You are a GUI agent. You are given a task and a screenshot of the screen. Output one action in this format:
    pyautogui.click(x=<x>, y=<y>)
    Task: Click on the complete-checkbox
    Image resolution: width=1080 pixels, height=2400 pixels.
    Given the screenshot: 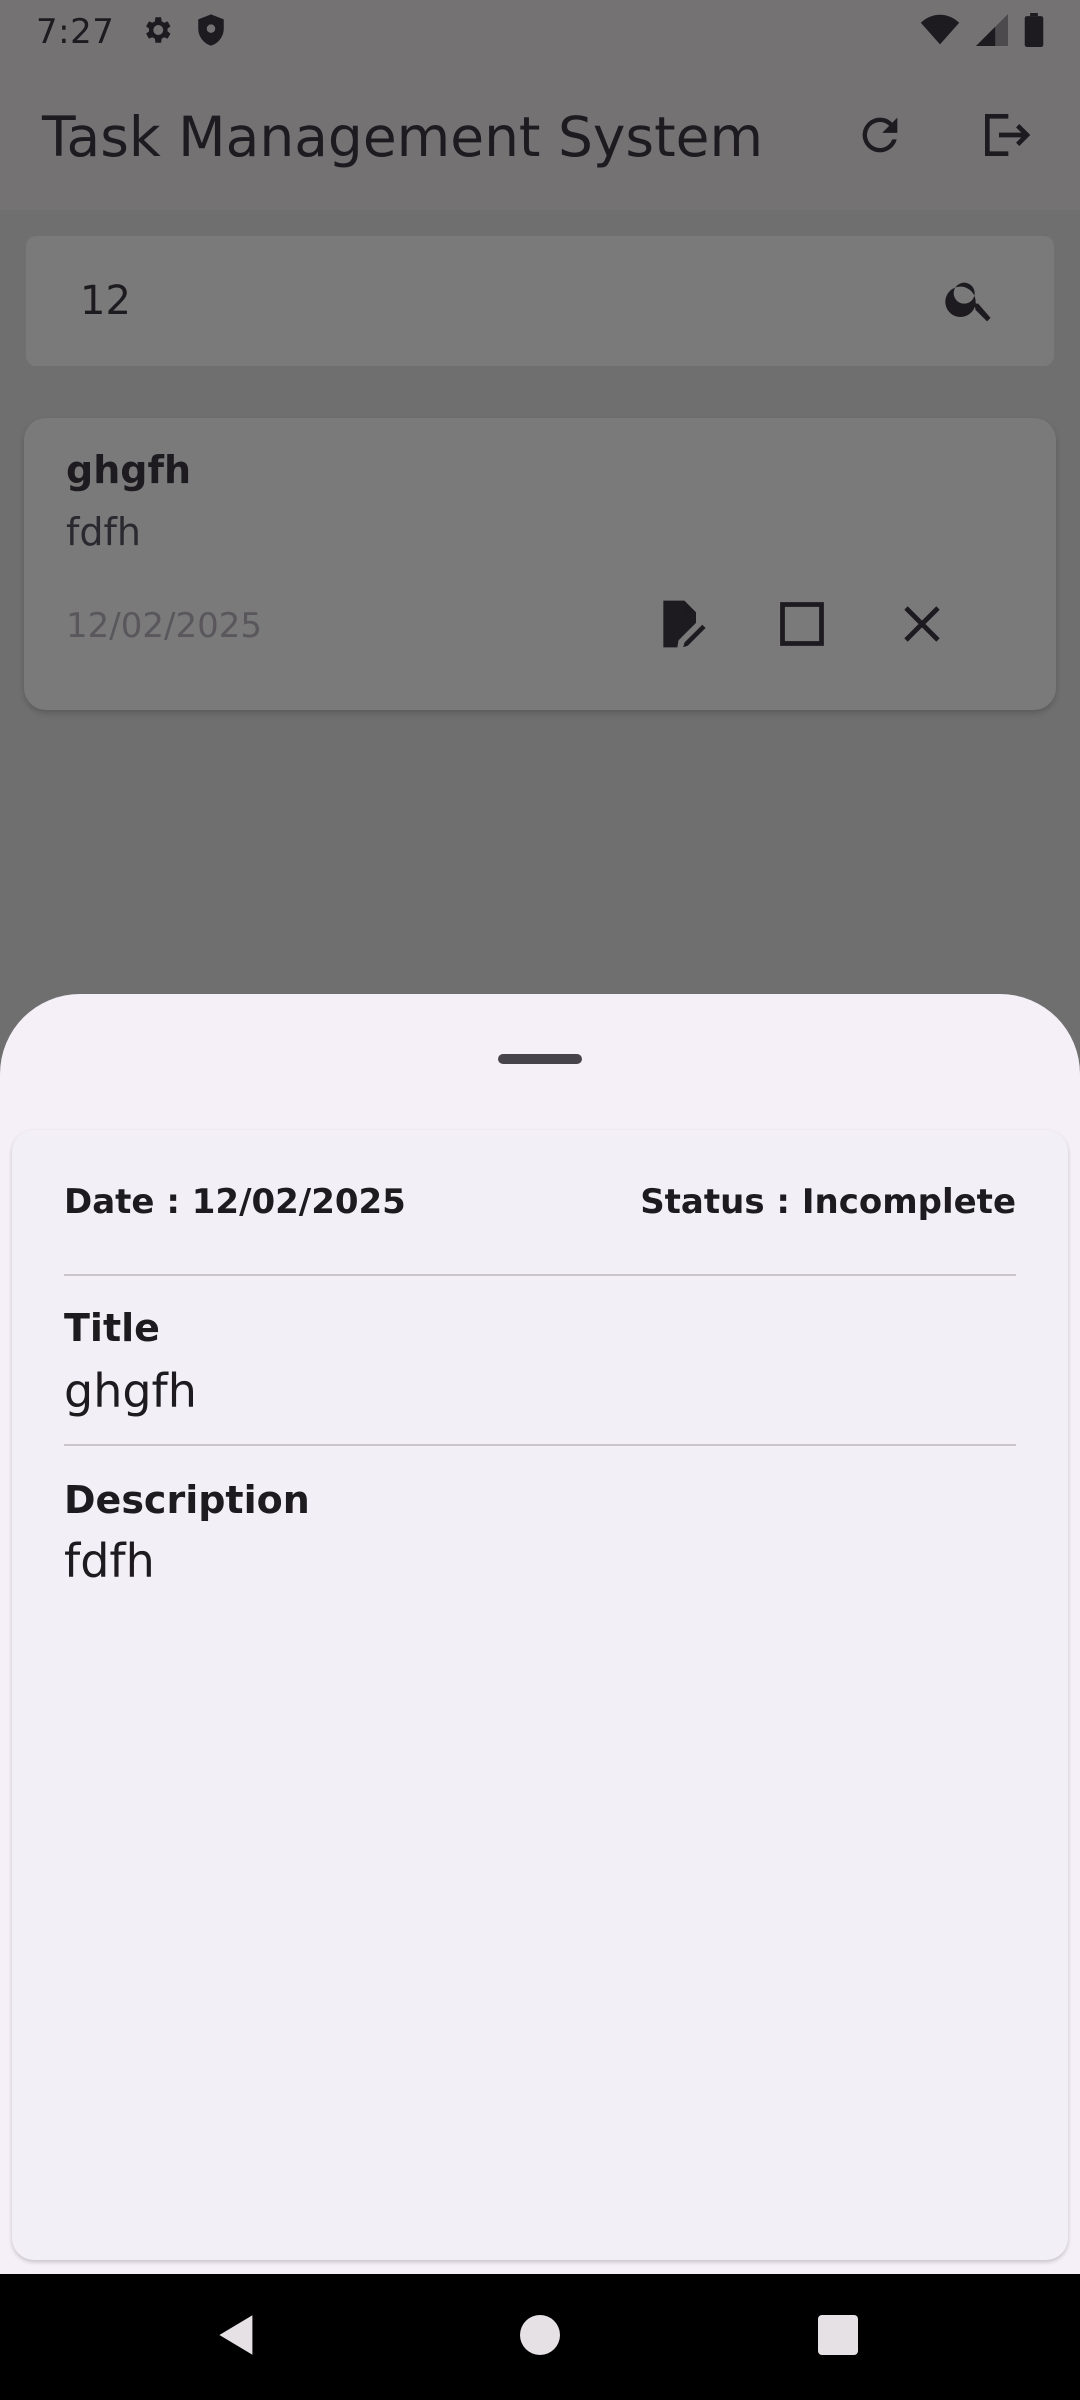 What is the action you would take?
    pyautogui.click(x=802, y=626)
    